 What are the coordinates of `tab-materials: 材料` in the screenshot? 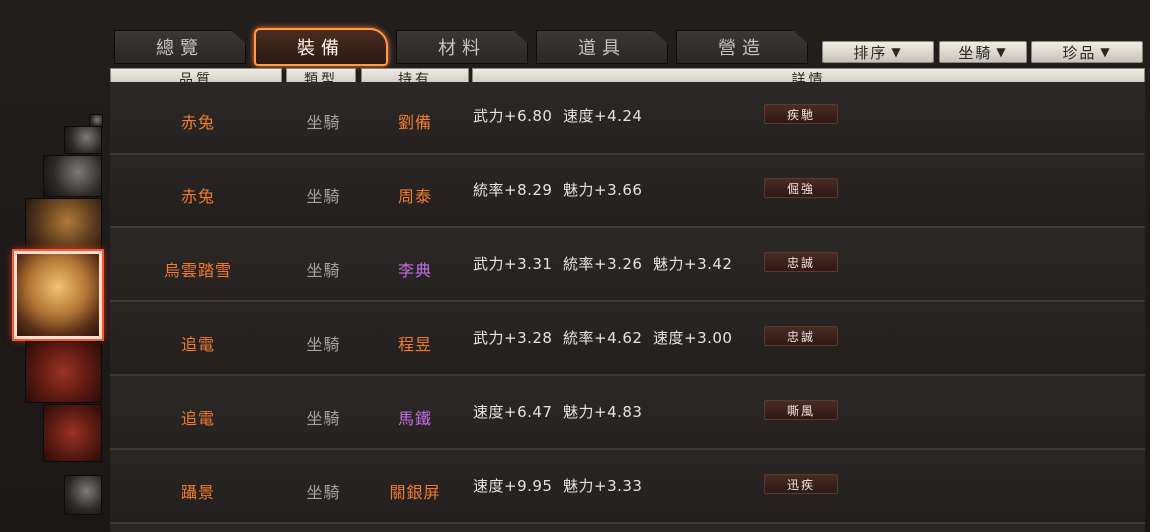 It's located at (462, 47).